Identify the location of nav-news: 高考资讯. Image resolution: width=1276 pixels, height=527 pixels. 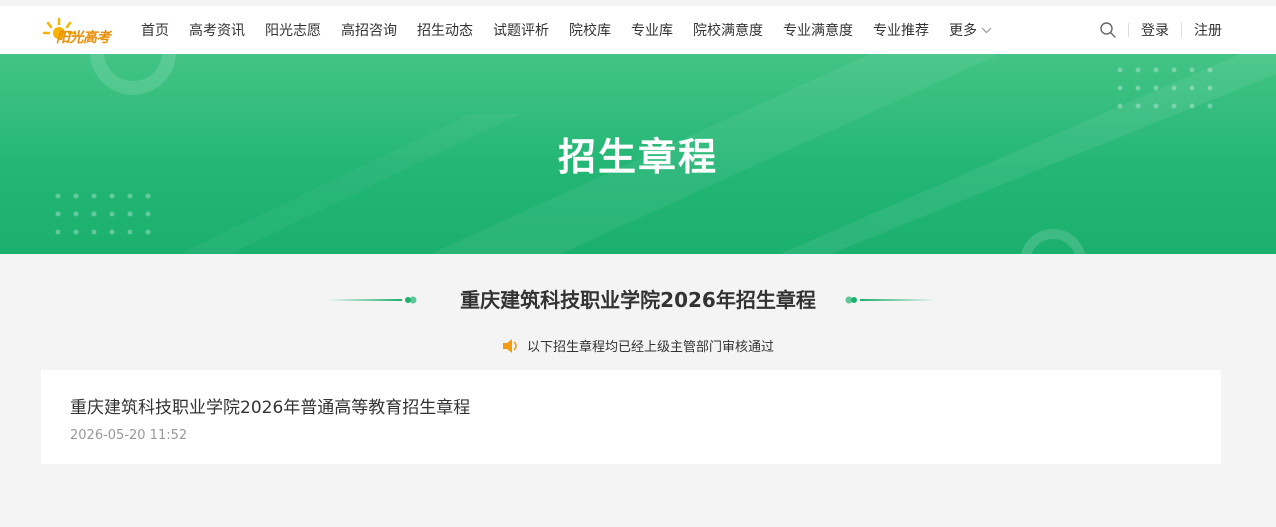
(217, 30).